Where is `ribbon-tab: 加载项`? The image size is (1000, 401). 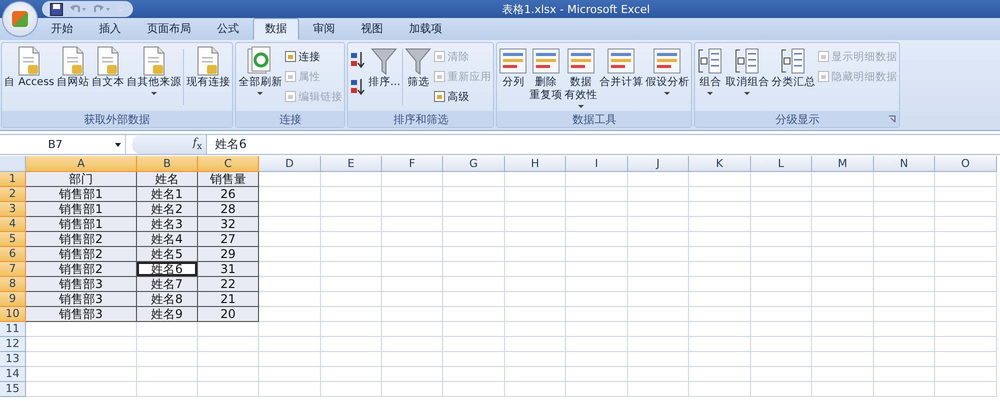
ribbon-tab: 加载项 is located at coordinates (425, 29).